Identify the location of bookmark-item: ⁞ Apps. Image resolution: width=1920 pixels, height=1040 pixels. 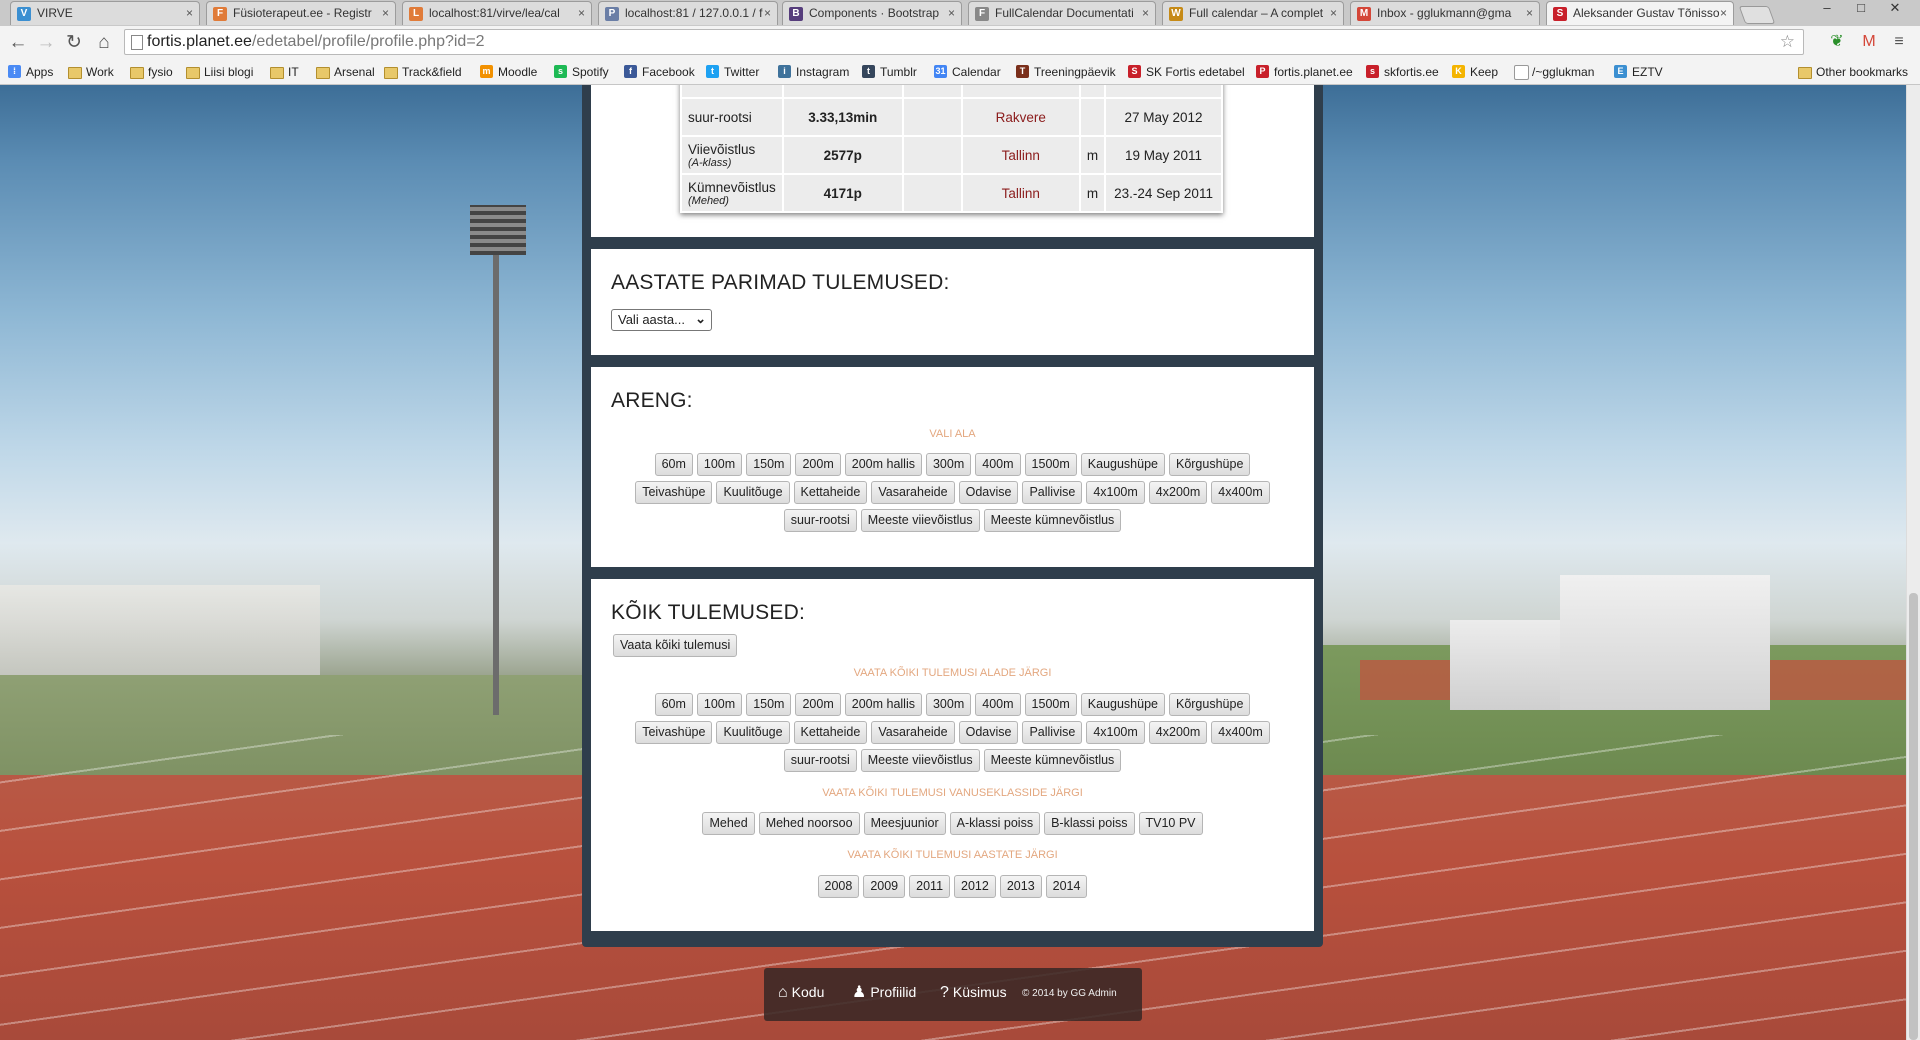
(30, 72).